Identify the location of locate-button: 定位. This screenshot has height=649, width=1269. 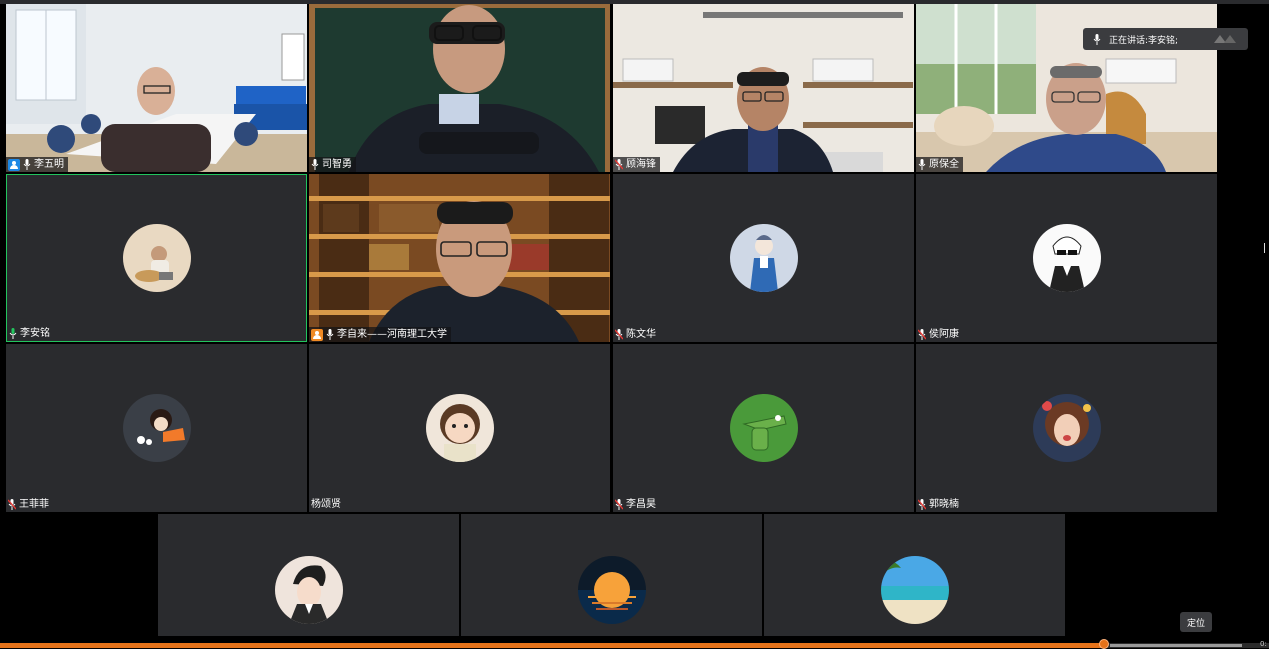
(1196, 622).